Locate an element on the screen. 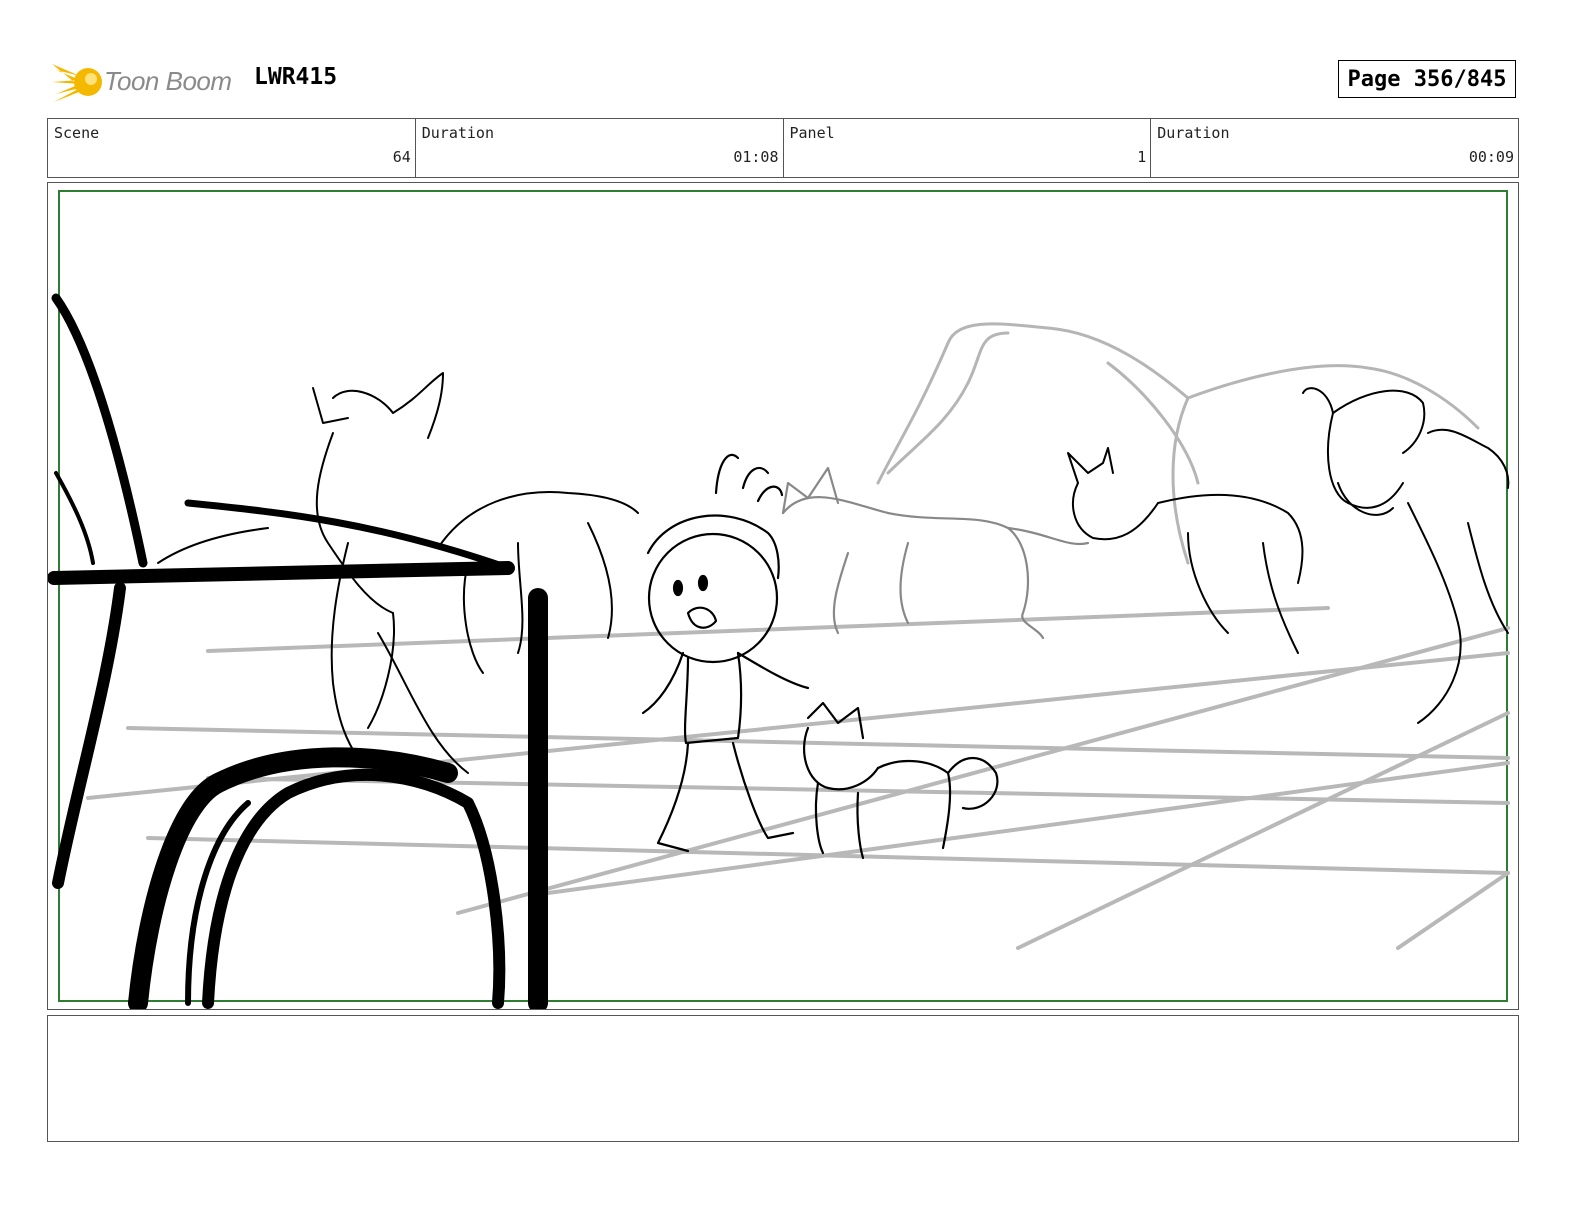 This screenshot has width=1584, height=1224. background-rock-sketch is located at coordinates (1178, 443).